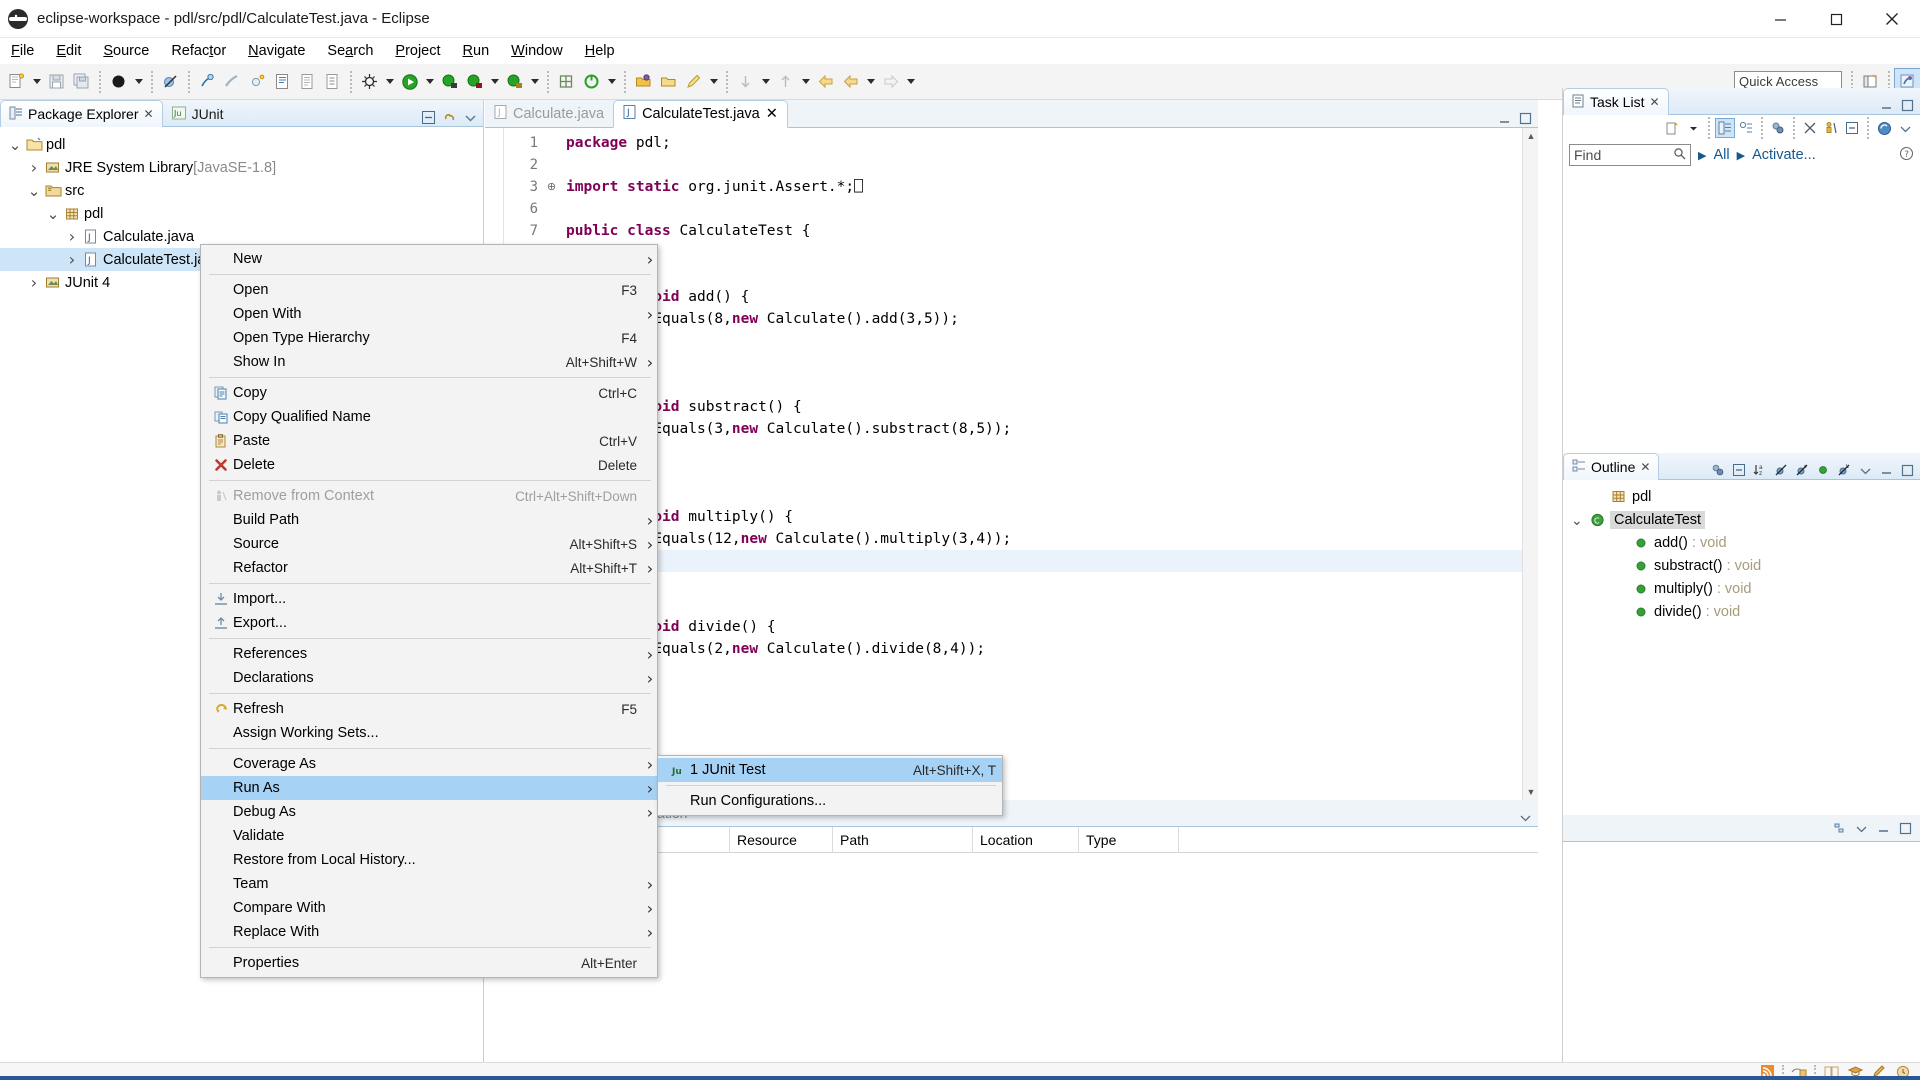  What do you see at coordinates (16, 82) in the screenshot?
I see `new-wizard-icon` at bounding box center [16, 82].